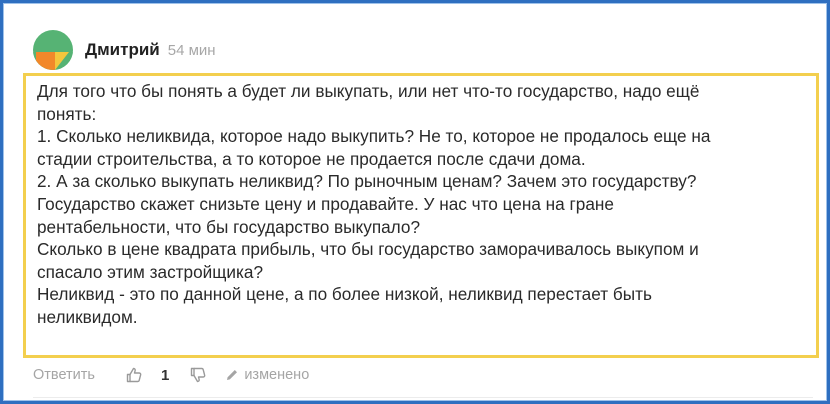 This screenshot has width=830, height=404. I want to click on comment-header: Дмитрий 54 мин, so click(124, 50).